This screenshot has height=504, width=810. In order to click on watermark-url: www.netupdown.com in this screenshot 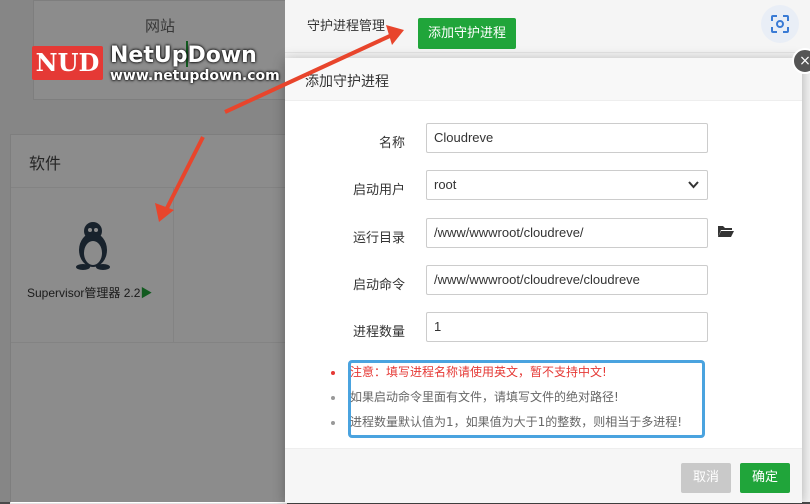, I will do `click(195, 76)`.